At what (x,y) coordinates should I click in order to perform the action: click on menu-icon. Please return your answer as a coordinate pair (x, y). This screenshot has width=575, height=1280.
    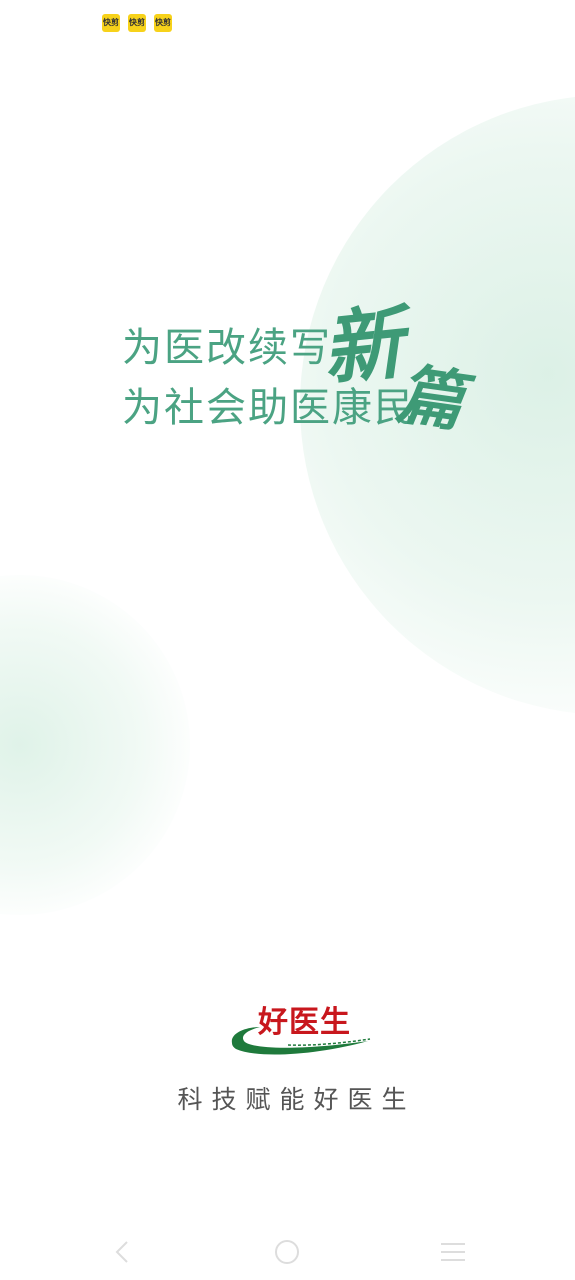
    Looking at the image, I should click on (453, 1252).